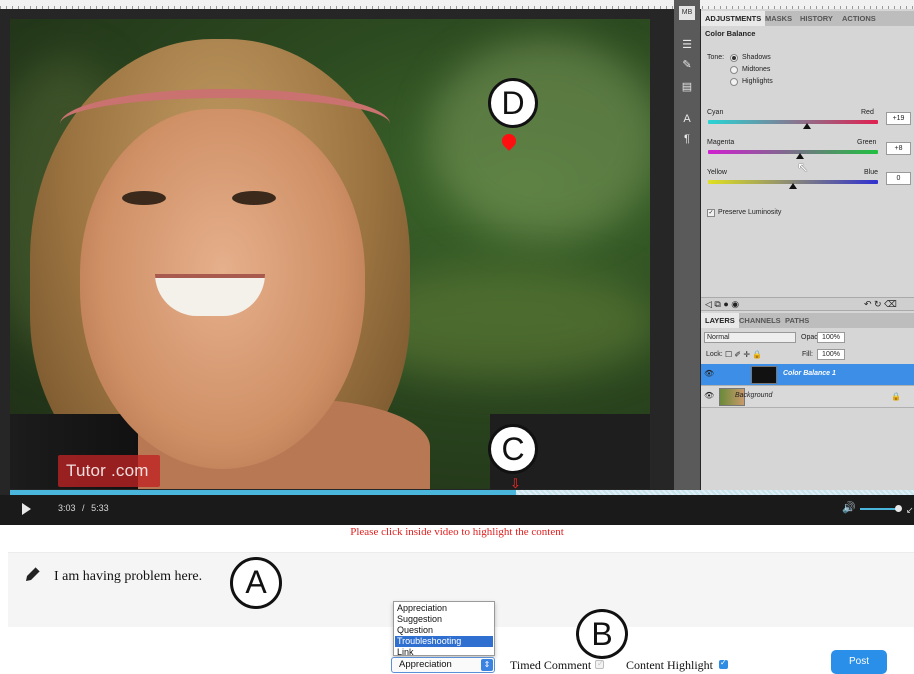  I want to click on slider-red-label: Red, so click(867, 112).